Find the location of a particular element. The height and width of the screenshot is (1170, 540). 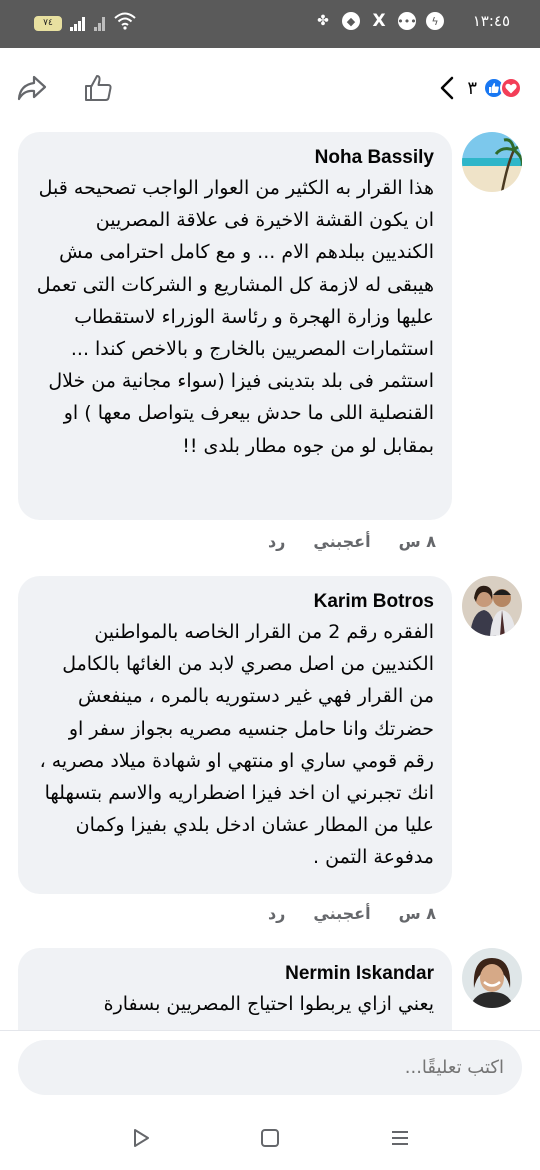

comment-input-container is located at coordinates (270, 1067).